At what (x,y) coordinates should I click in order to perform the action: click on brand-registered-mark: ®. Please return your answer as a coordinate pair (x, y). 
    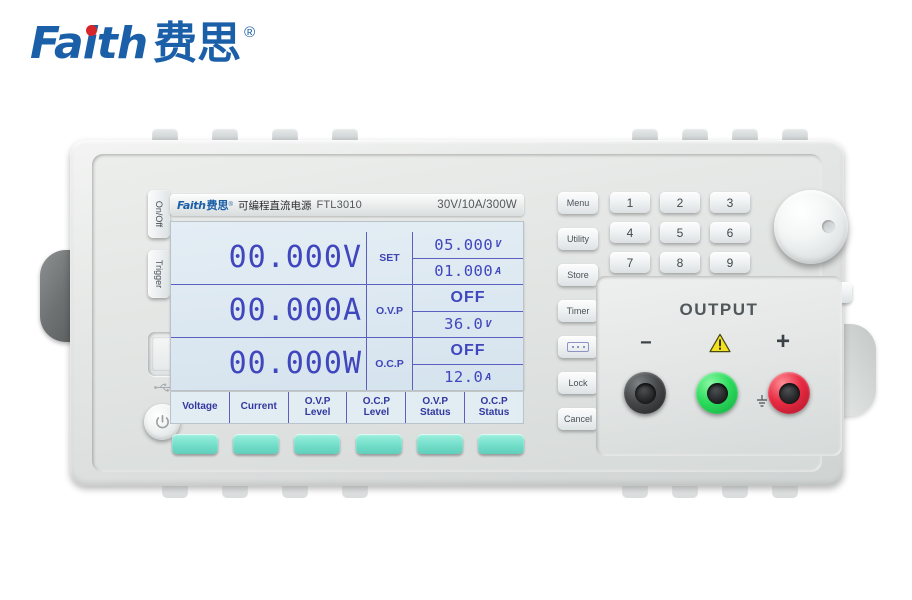
    Looking at the image, I should click on (250, 32).